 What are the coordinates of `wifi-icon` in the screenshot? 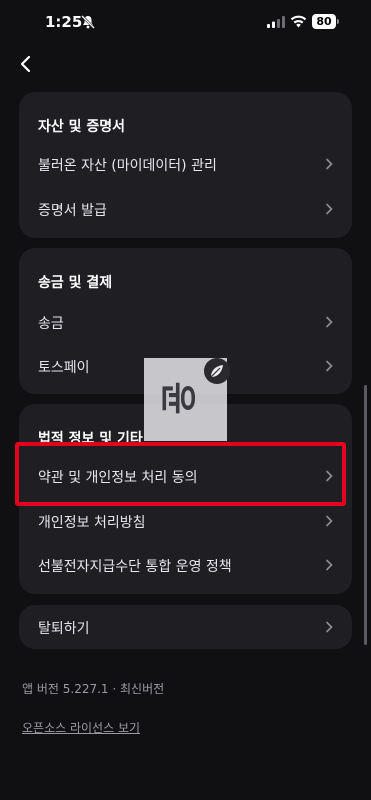 It's located at (298, 21).